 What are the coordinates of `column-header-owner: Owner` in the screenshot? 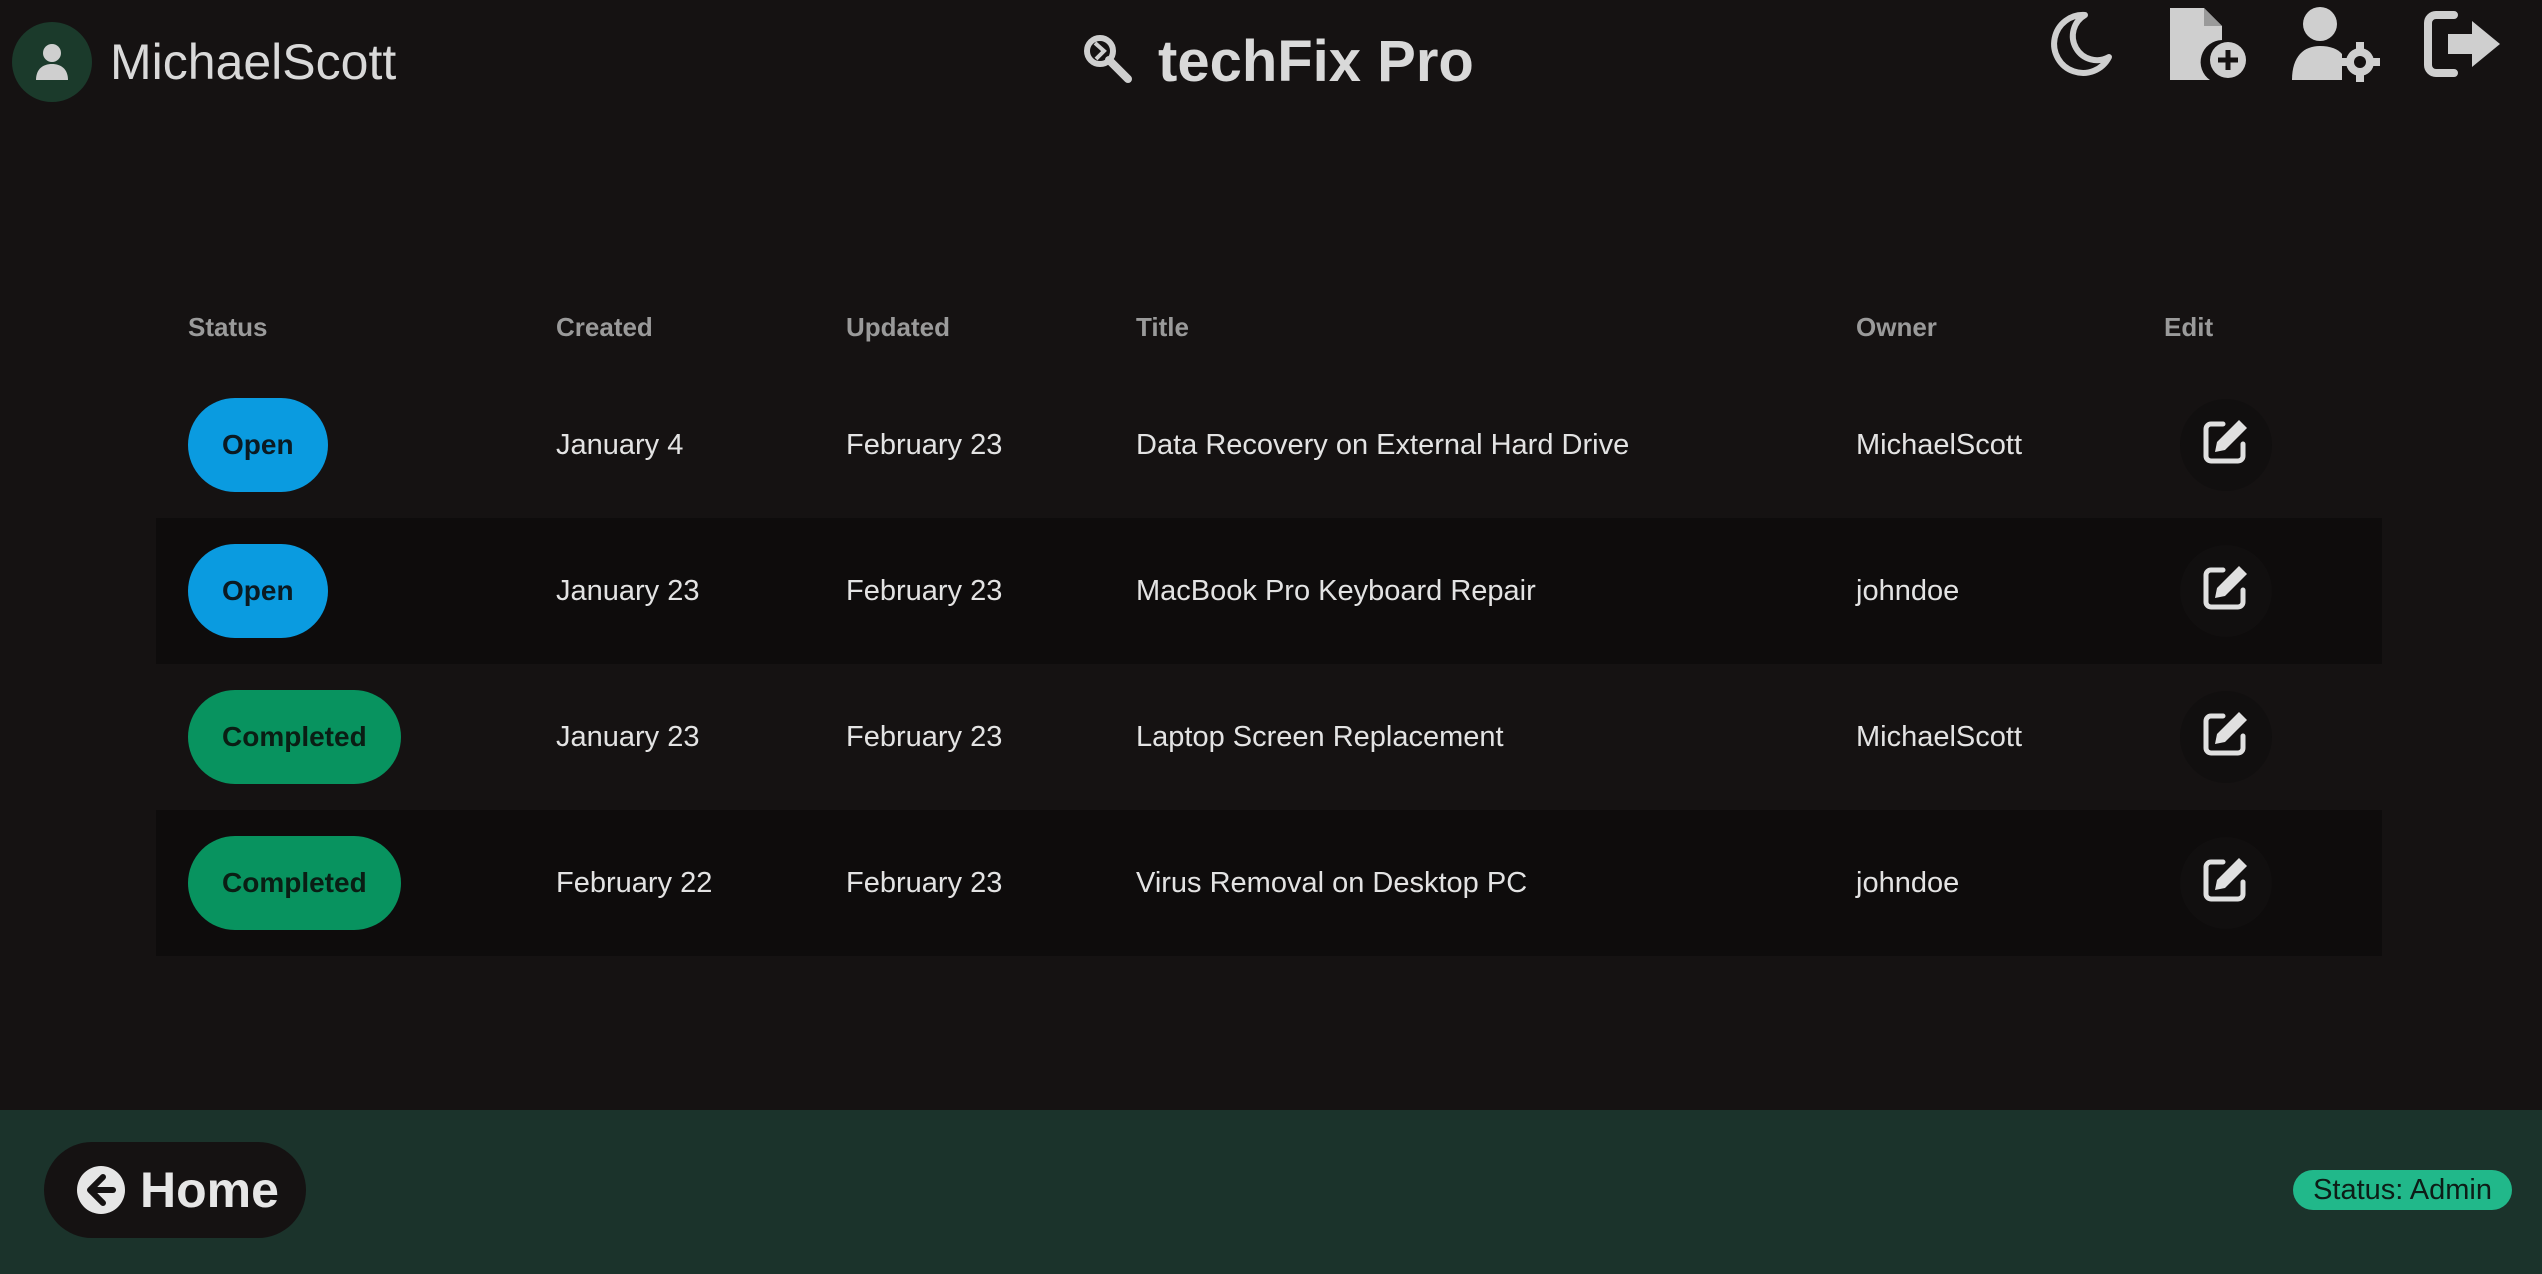 It's located at (1896, 327).